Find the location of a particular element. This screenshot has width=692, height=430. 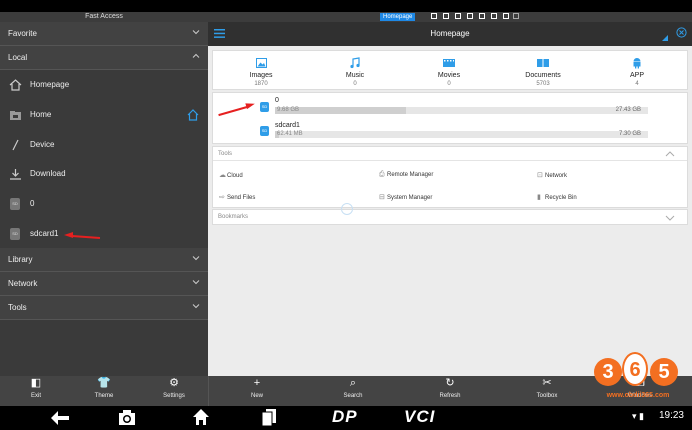

tool-label: Remote Manager is located at coordinates (410, 175).